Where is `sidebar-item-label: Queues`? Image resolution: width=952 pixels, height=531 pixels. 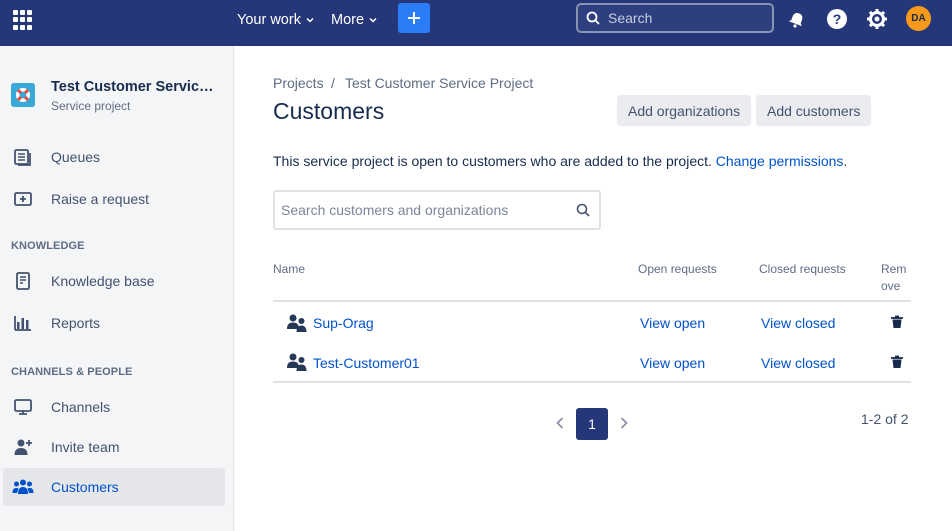
sidebar-item-label: Queues is located at coordinates (76, 157).